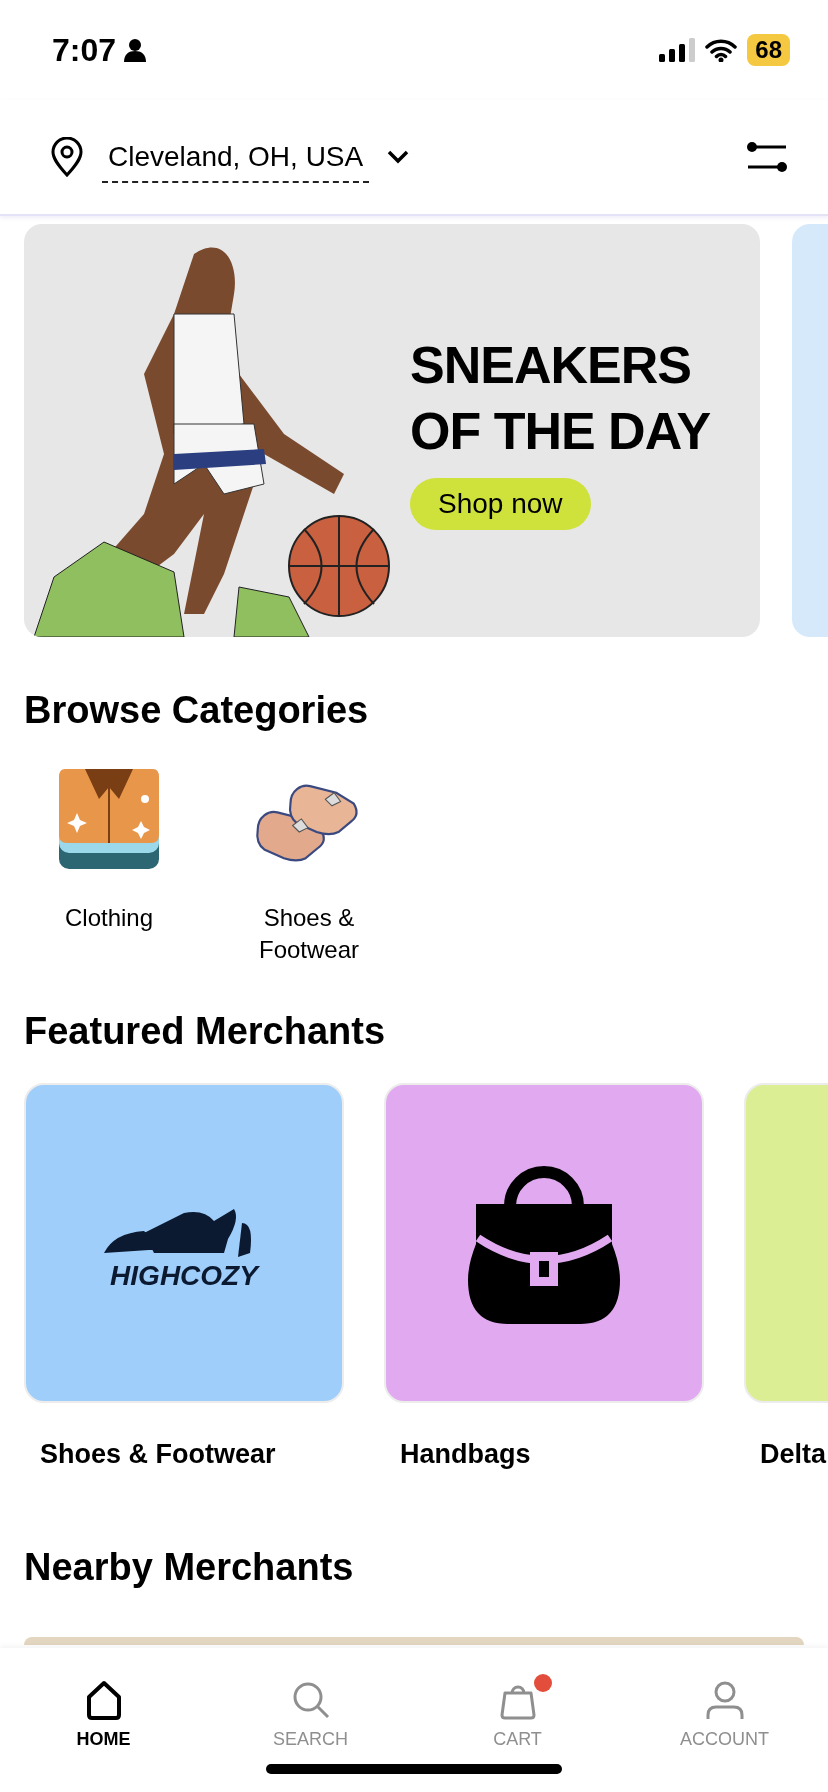  I want to click on tab-bar-item: HOME, so click(103, 1735).